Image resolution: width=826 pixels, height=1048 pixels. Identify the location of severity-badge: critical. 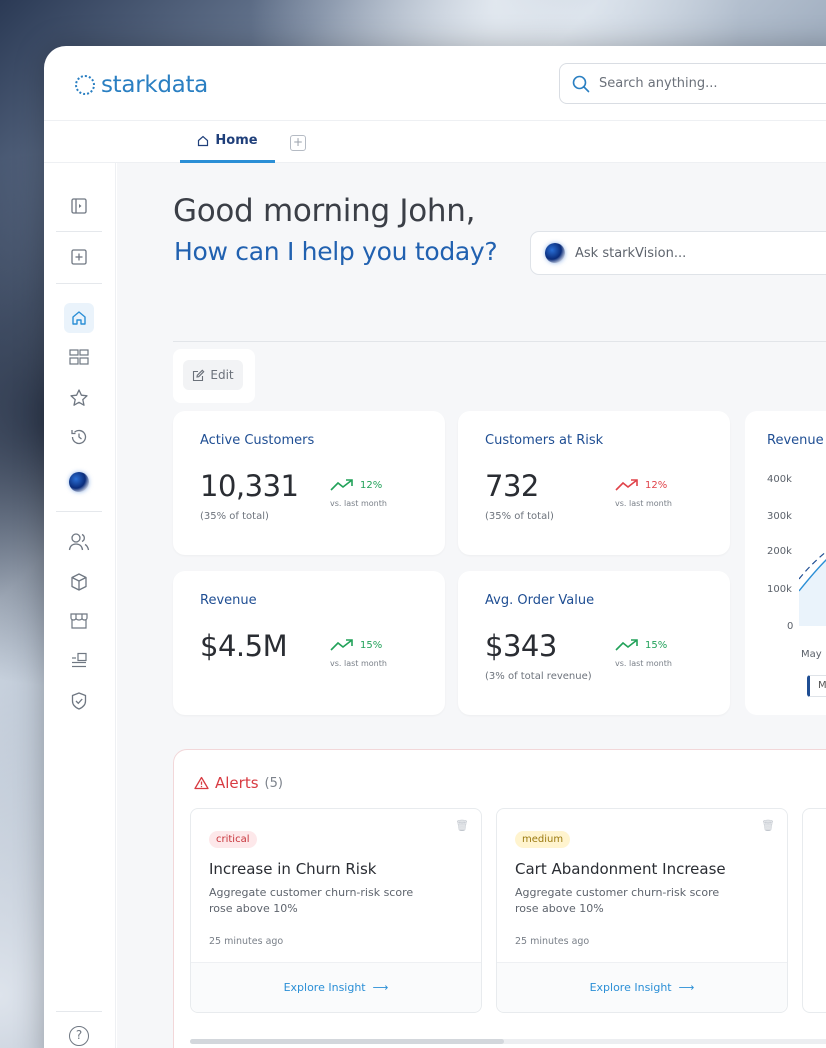
(233, 839).